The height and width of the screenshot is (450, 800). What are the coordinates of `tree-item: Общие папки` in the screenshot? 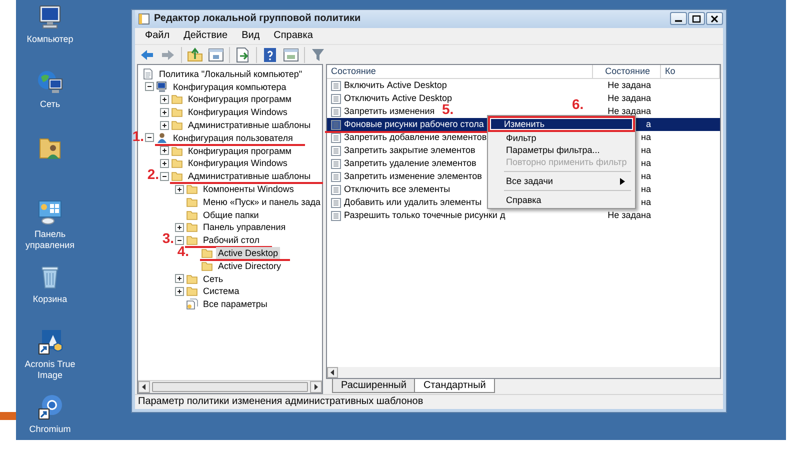 It's located at (231, 214).